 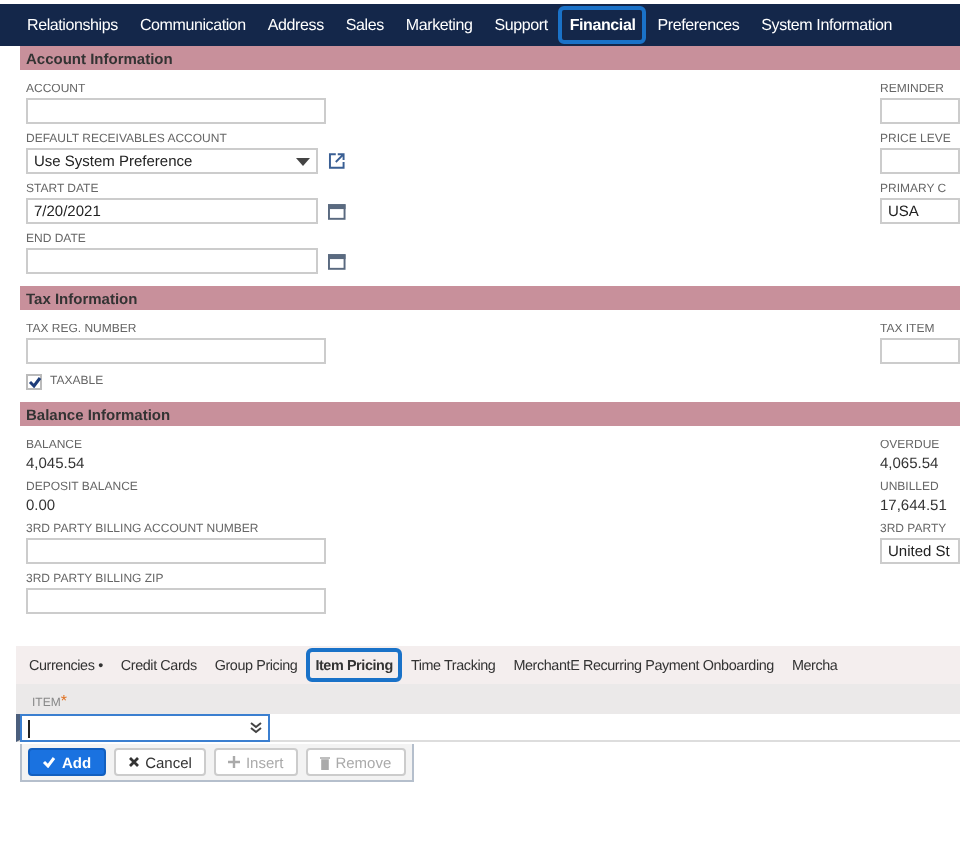 What do you see at coordinates (295, 25) in the screenshot?
I see `nav-tab: Address` at bounding box center [295, 25].